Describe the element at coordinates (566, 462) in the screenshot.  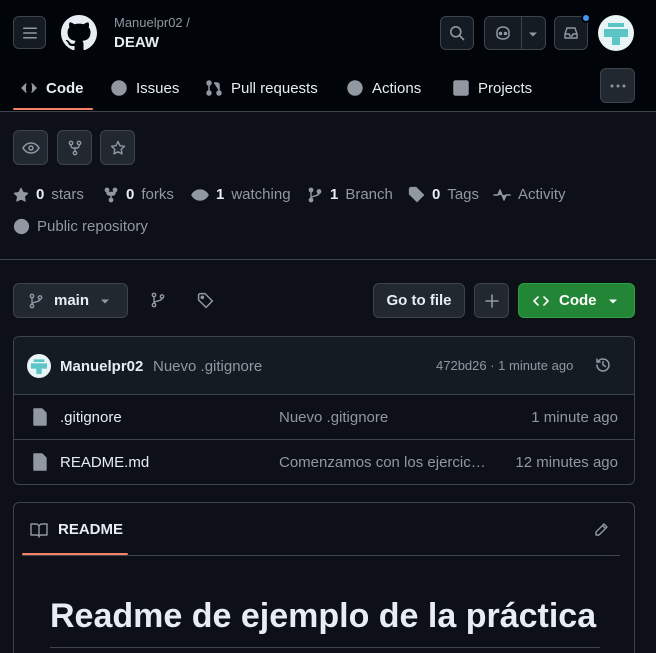
I see `file-commit-time: 12 minutes ago` at that location.